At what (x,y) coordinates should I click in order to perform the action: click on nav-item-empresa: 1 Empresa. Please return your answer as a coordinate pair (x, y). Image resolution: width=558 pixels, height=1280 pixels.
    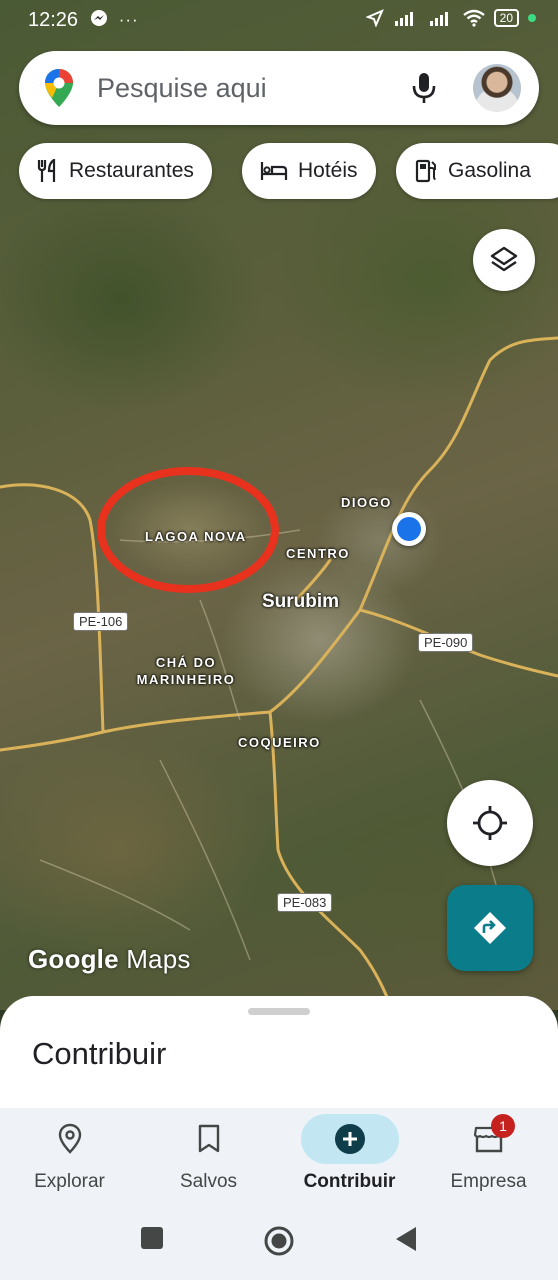
    Looking at the image, I should click on (488, 1157).